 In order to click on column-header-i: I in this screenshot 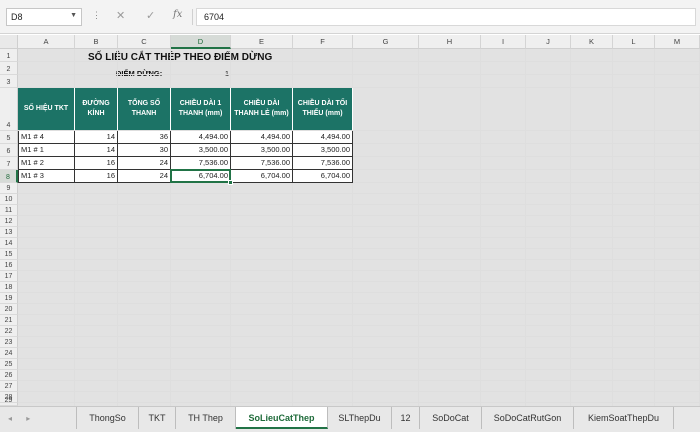, I will do `click(503, 42)`.